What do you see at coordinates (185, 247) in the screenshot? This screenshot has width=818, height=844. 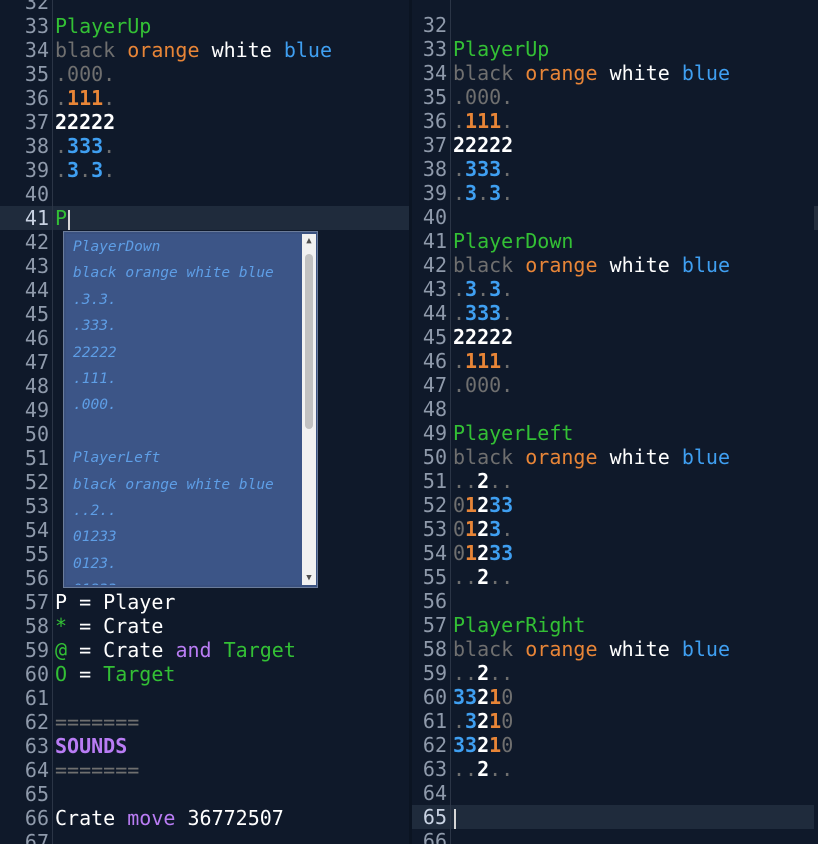 I see `autocomplete-item: PlayerDown` at bounding box center [185, 247].